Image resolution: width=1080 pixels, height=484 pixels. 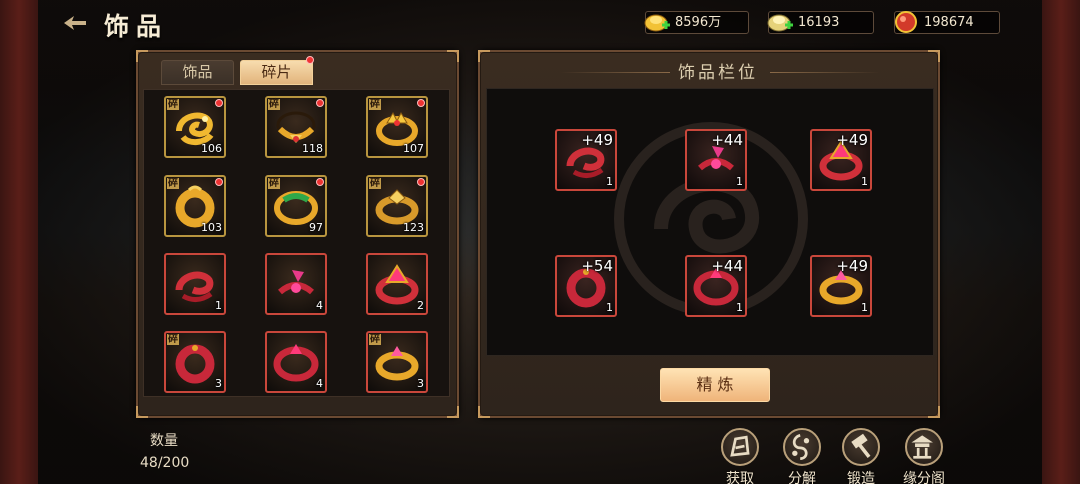 What do you see at coordinates (397, 206) in the screenshot?
I see `item-slot: 碎 123` at bounding box center [397, 206].